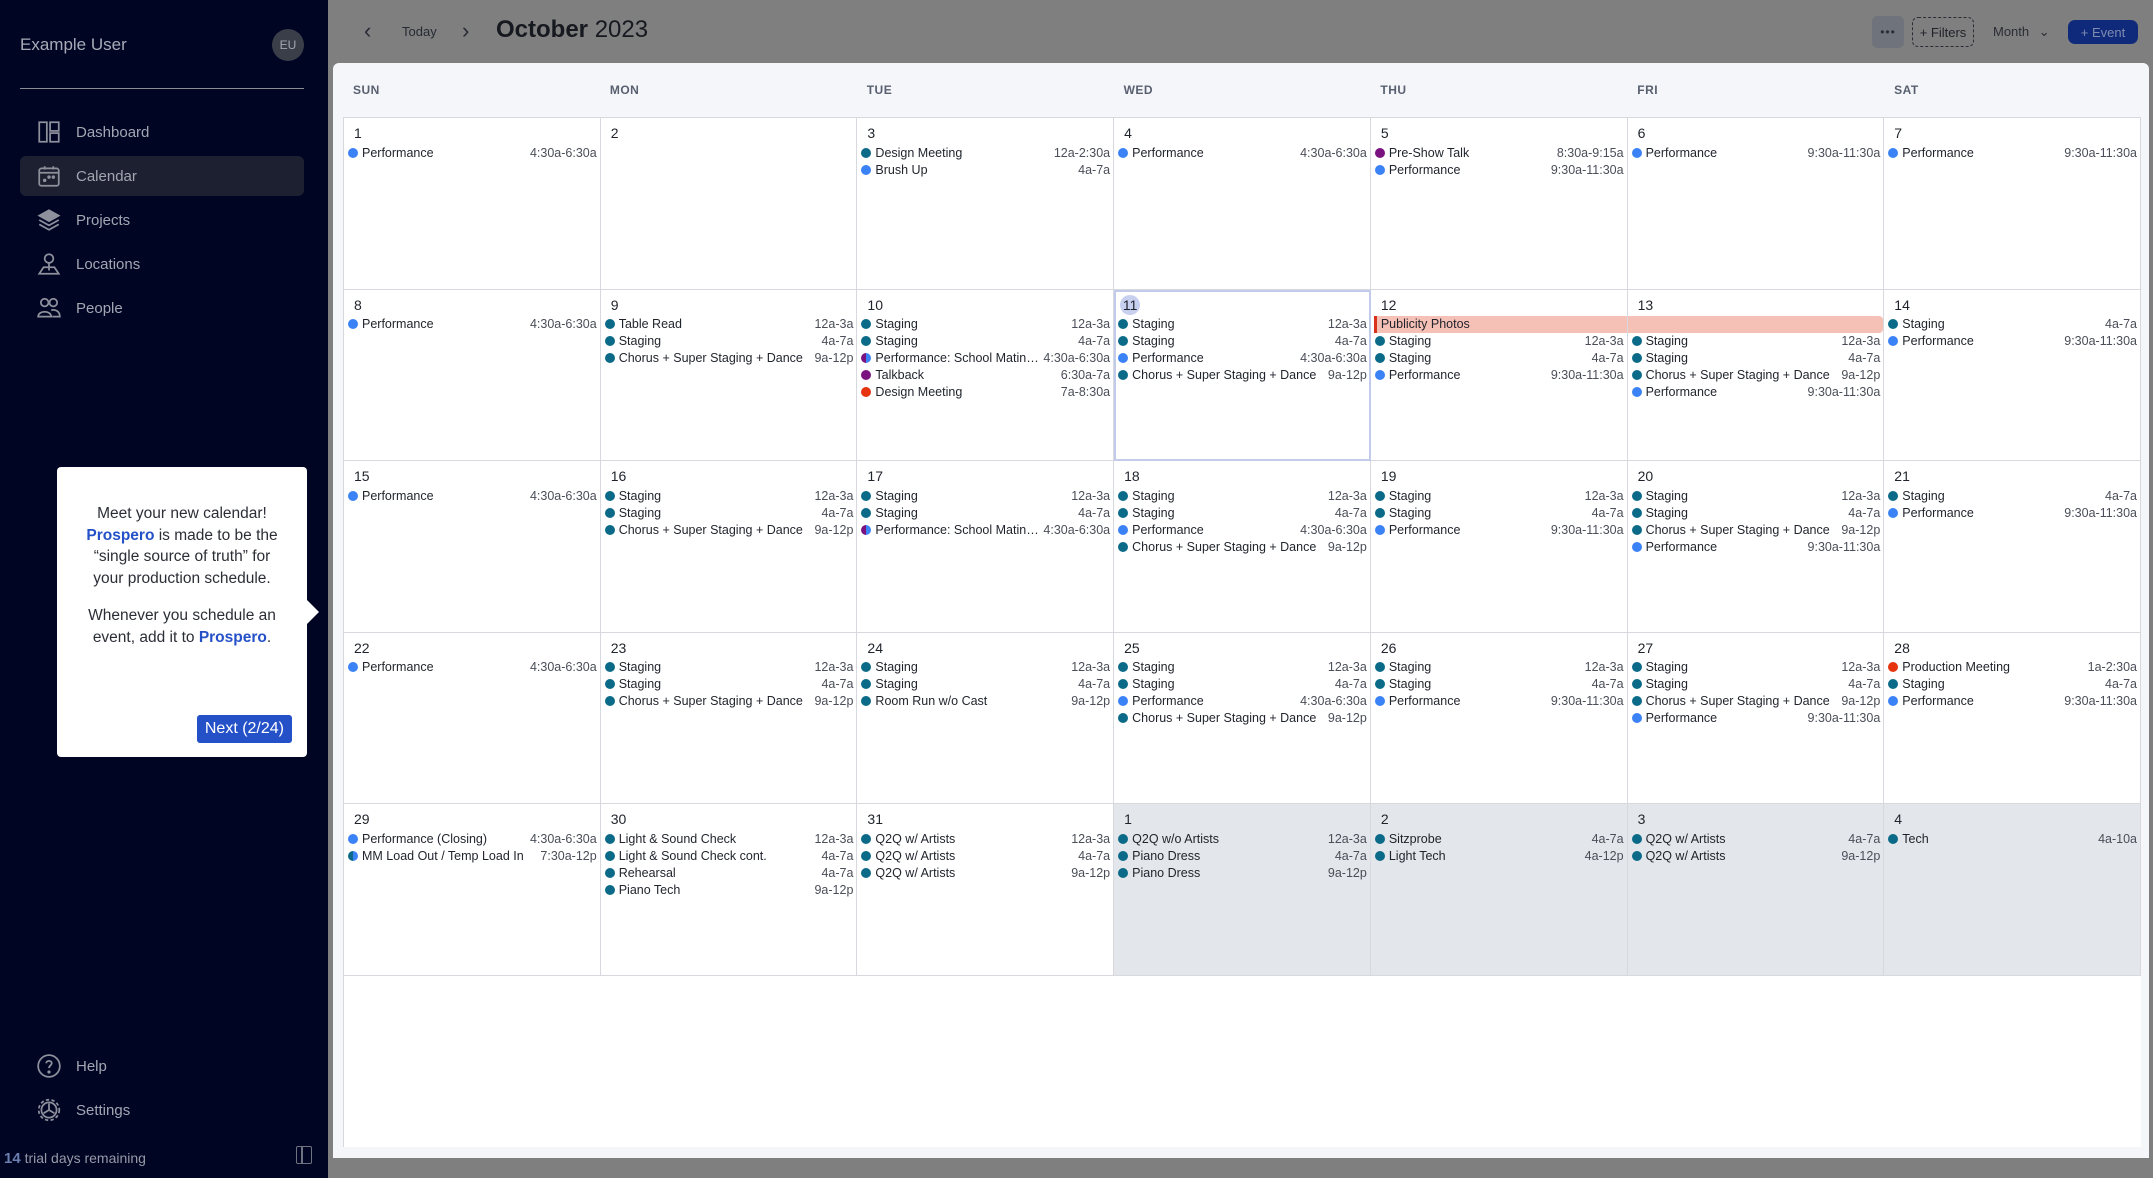 This screenshot has height=1178, width=2153. I want to click on next-month-button: ›, so click(465, 31).